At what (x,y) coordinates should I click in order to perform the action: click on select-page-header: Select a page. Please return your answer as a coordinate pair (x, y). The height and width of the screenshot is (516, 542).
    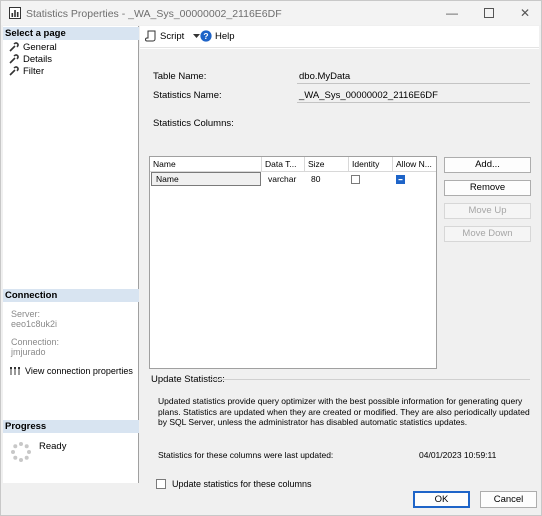
    Looking at the image, I should click on (71, 33).